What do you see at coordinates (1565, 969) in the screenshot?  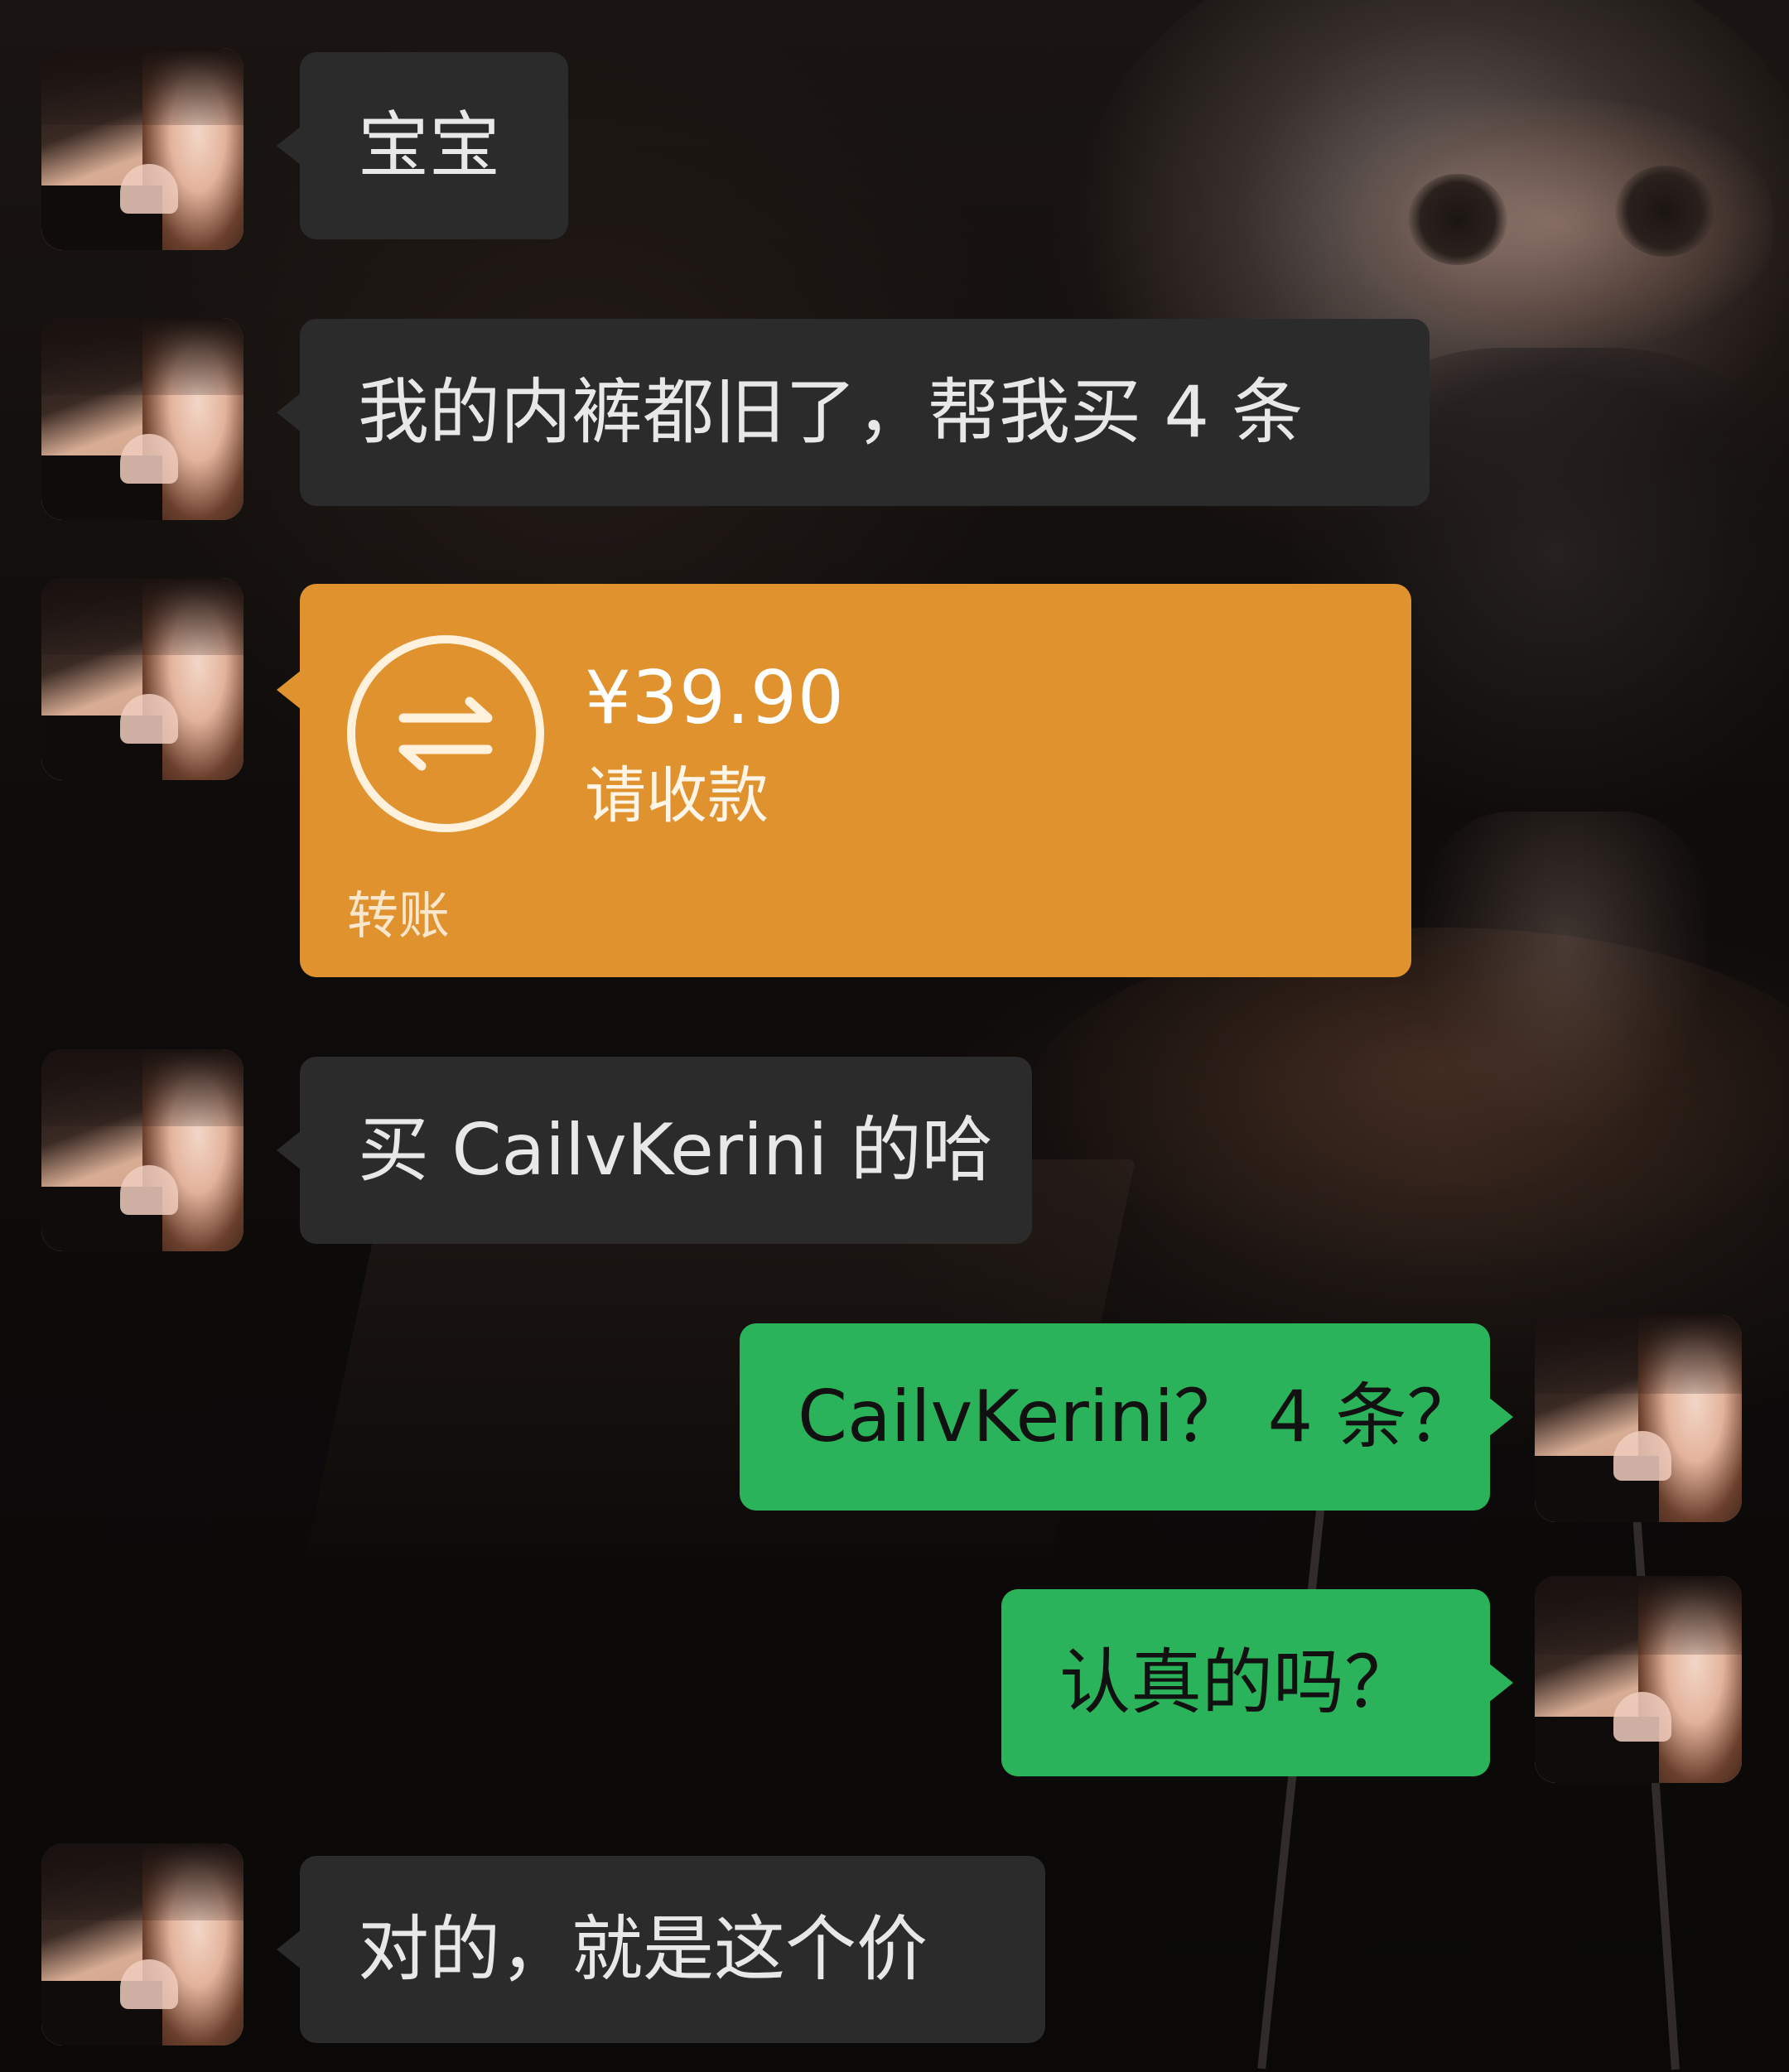 I see `background-doll-legs` at bounding box center [1565, 969].